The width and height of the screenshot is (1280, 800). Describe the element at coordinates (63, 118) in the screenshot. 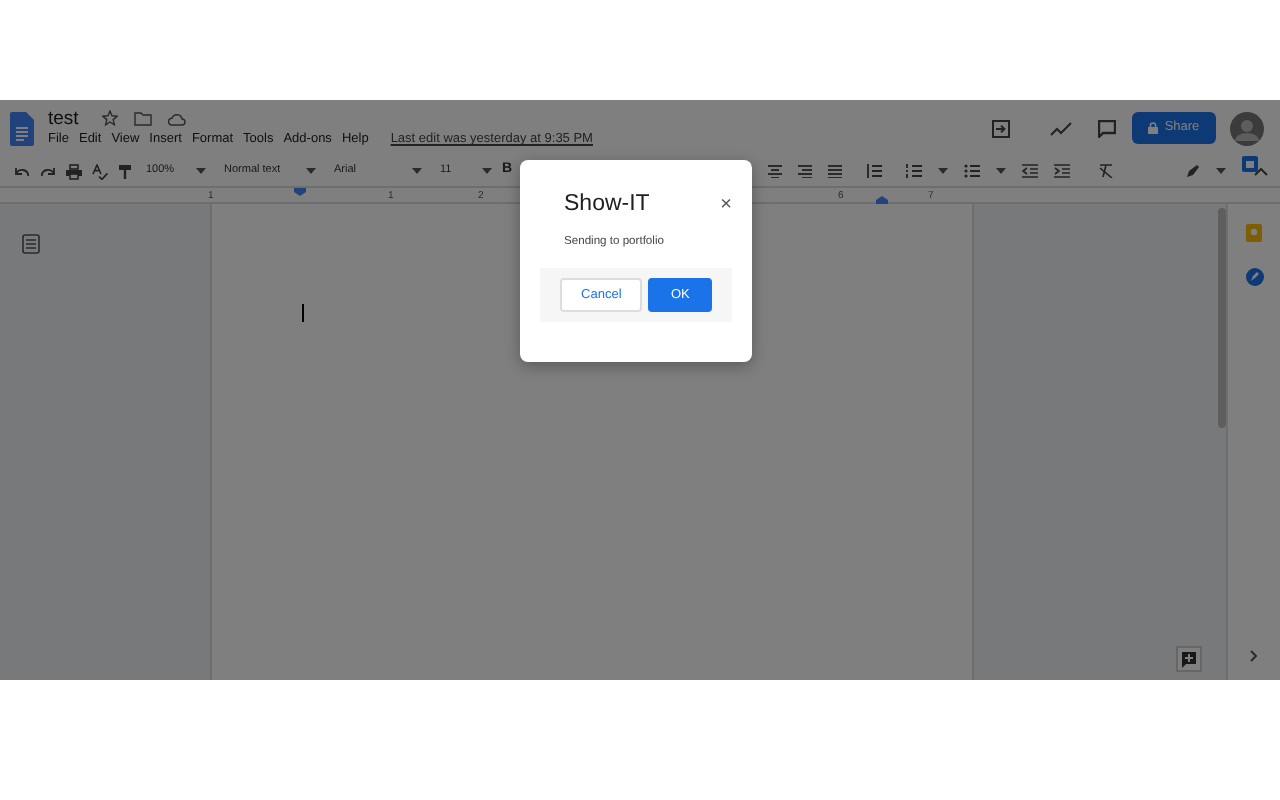

I see `document-title: test` at that location.